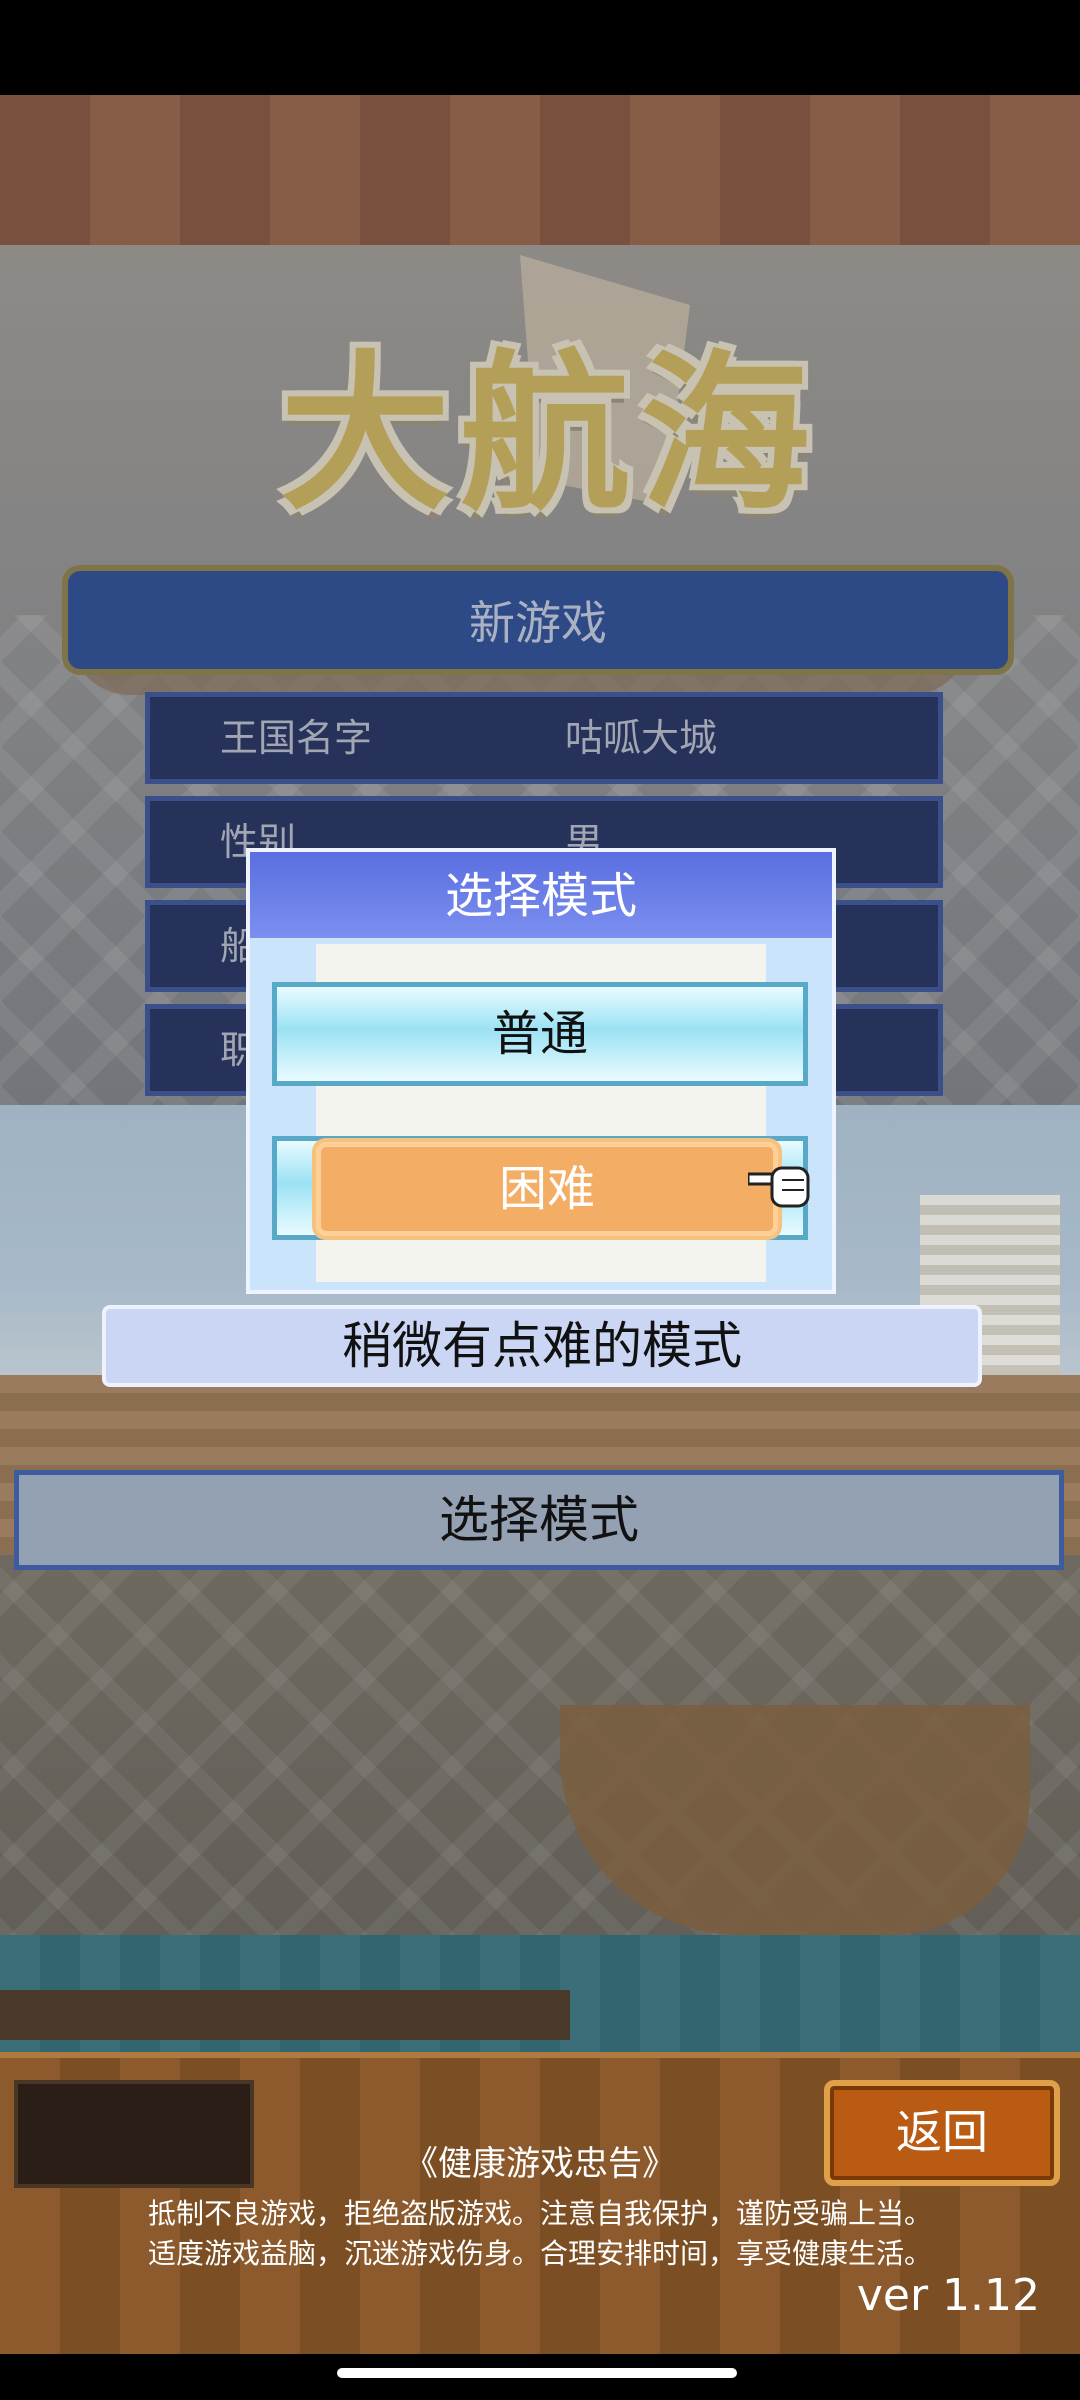 This screenshot has height=2400, width=1080. Describe the element at coordinates (549, 435) in the screenshot. I see `game-logo: 大航海` at that location.